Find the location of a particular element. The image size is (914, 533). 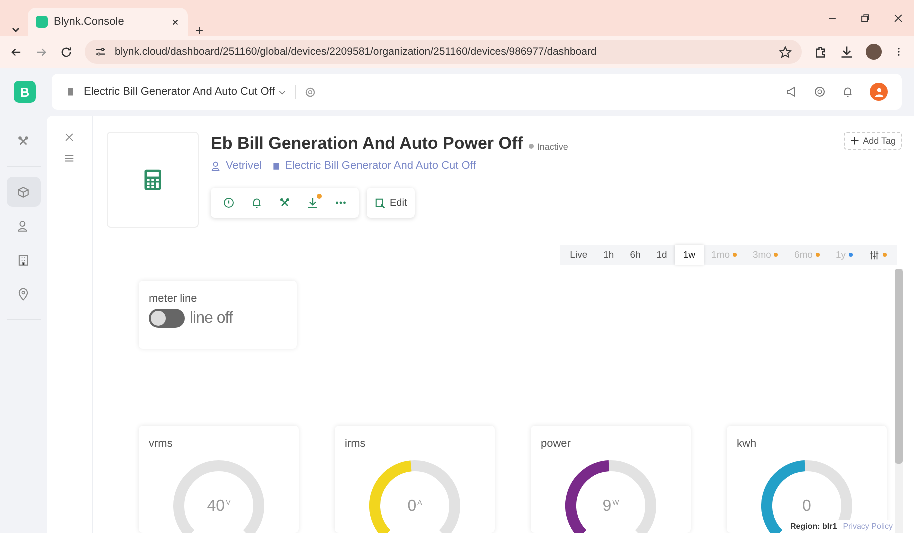

users-icon is located at coordinates (23, 226).